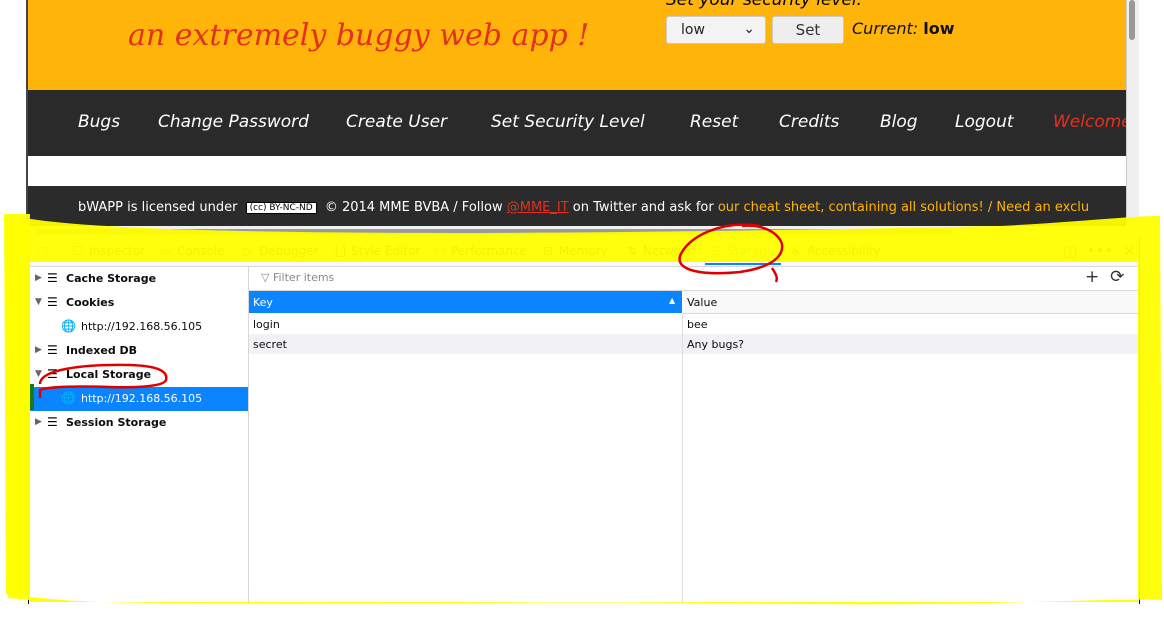 This screenshot has width=1164, height=624. What do you see at coordinates (743, 264) in the screenshot?
I see `active-tab-indicator` at bounding box center [743, 264].